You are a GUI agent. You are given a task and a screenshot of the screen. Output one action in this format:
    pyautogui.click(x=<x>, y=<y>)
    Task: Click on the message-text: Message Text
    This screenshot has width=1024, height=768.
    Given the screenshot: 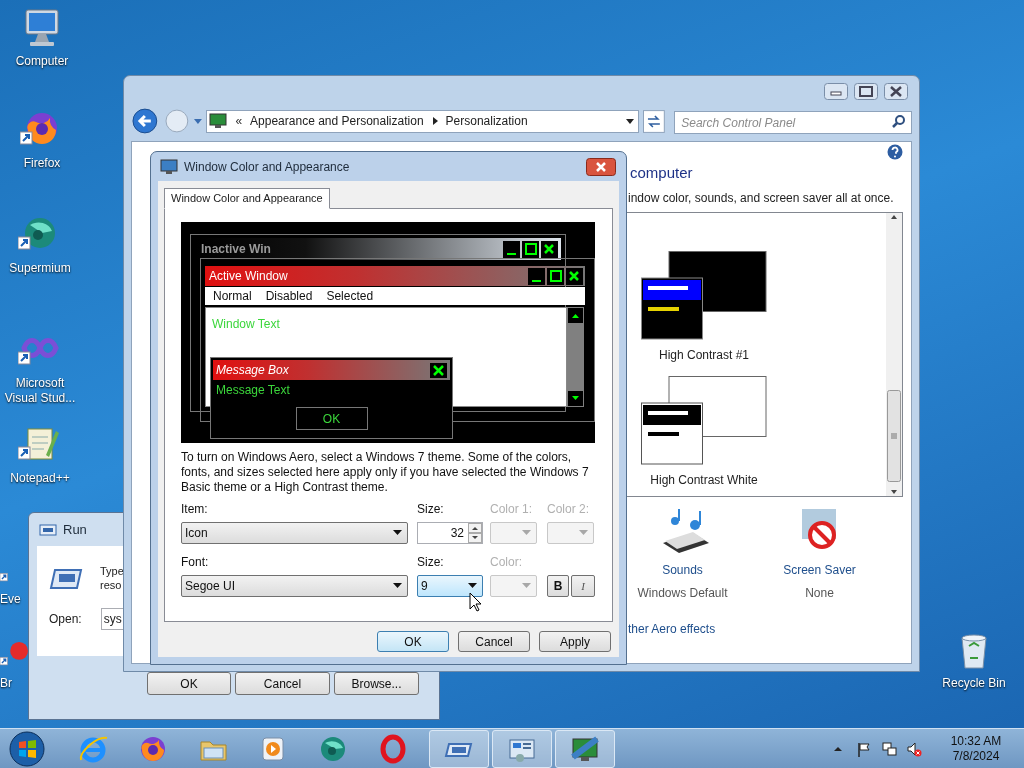 What is the action you would take?
    pyautogui.click(x=253, y=390)
    